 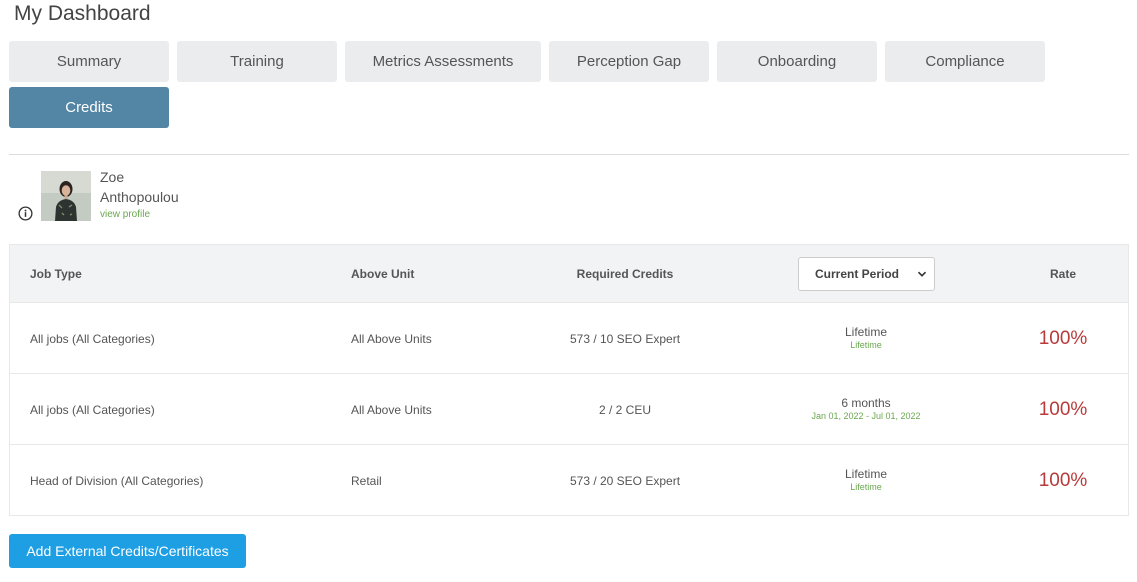 What do you see at coordinates (443, 61) in the screenshot?
I see `tab-metrics-assessments: Metrics Assessments` at bounding box center [443, 61].